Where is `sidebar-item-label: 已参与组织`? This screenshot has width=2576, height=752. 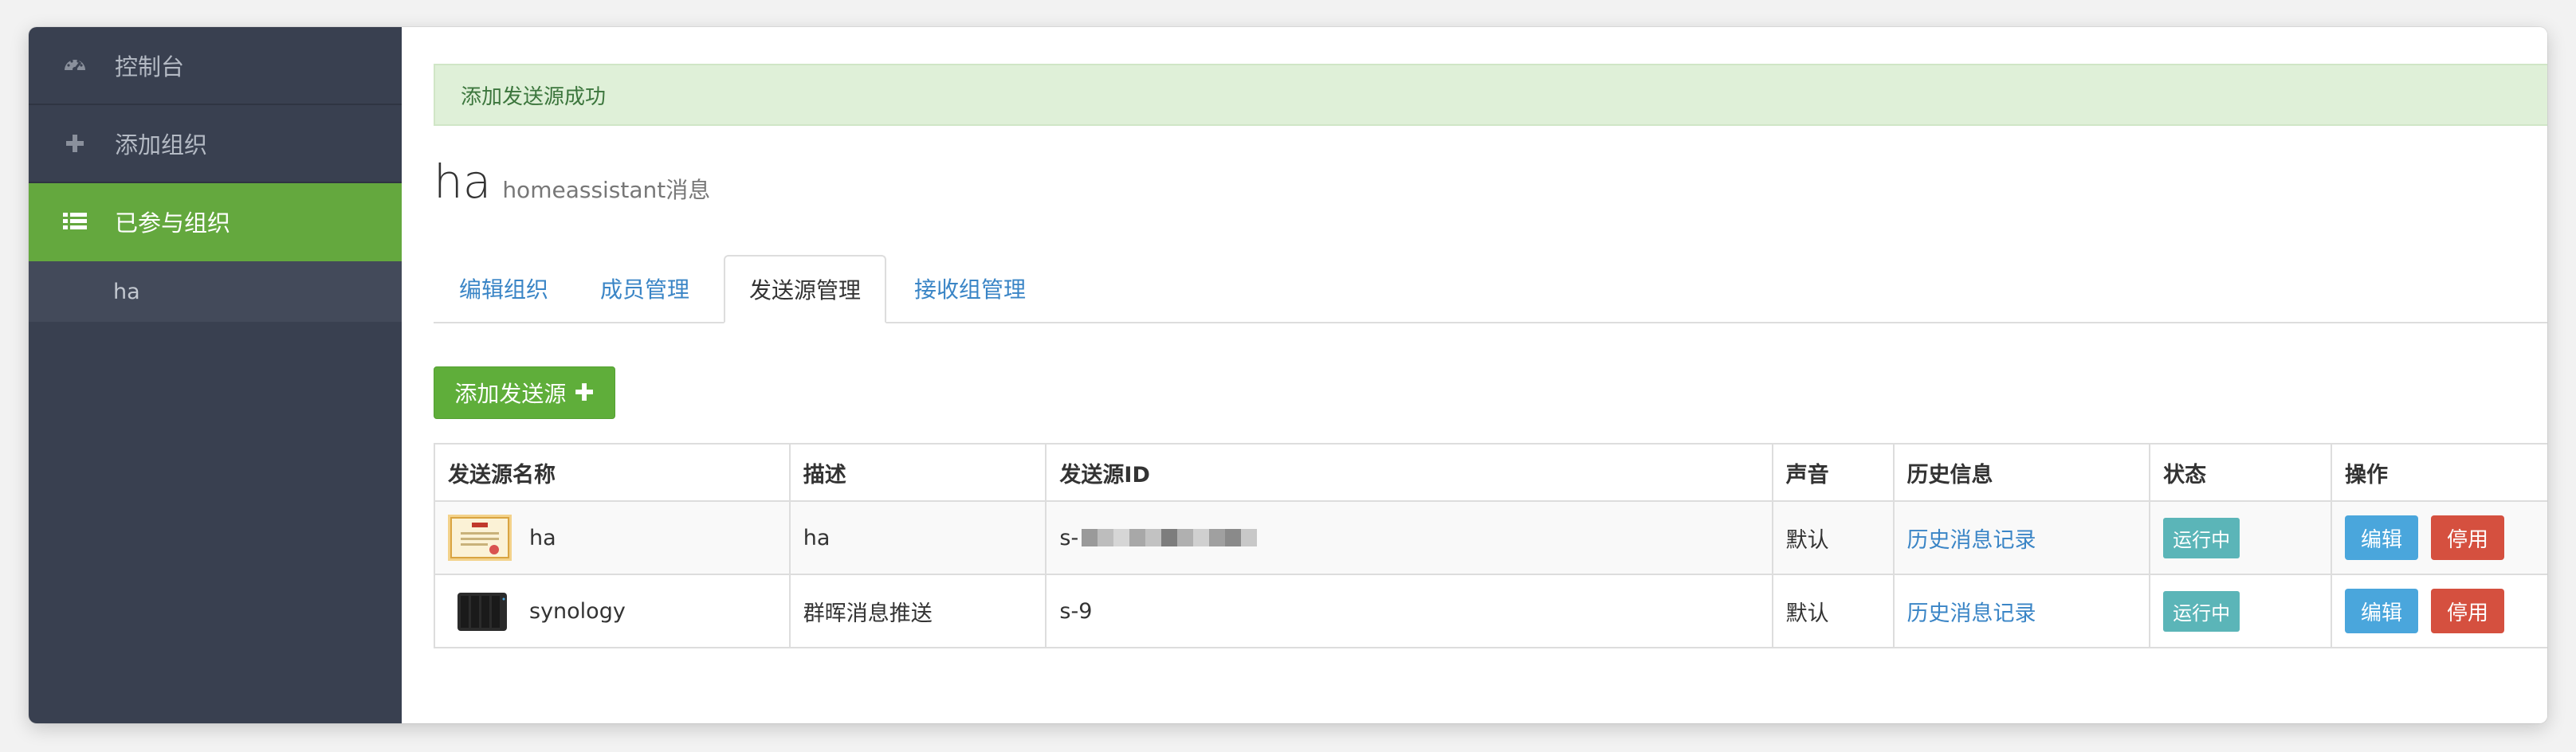
sidebar-item-label: 已参与组织 is located at coordinates (173, 223).